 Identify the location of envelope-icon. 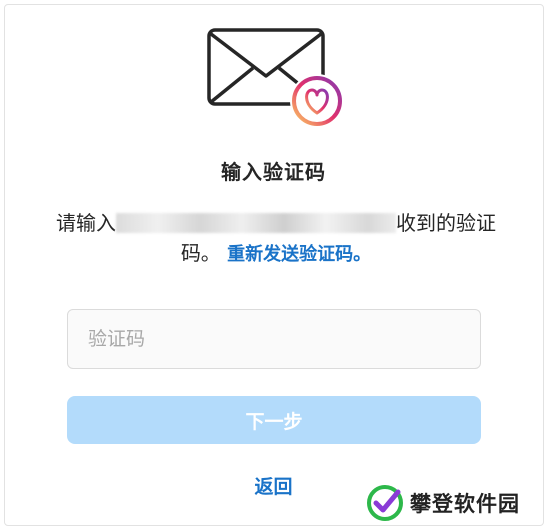
(280, 81).